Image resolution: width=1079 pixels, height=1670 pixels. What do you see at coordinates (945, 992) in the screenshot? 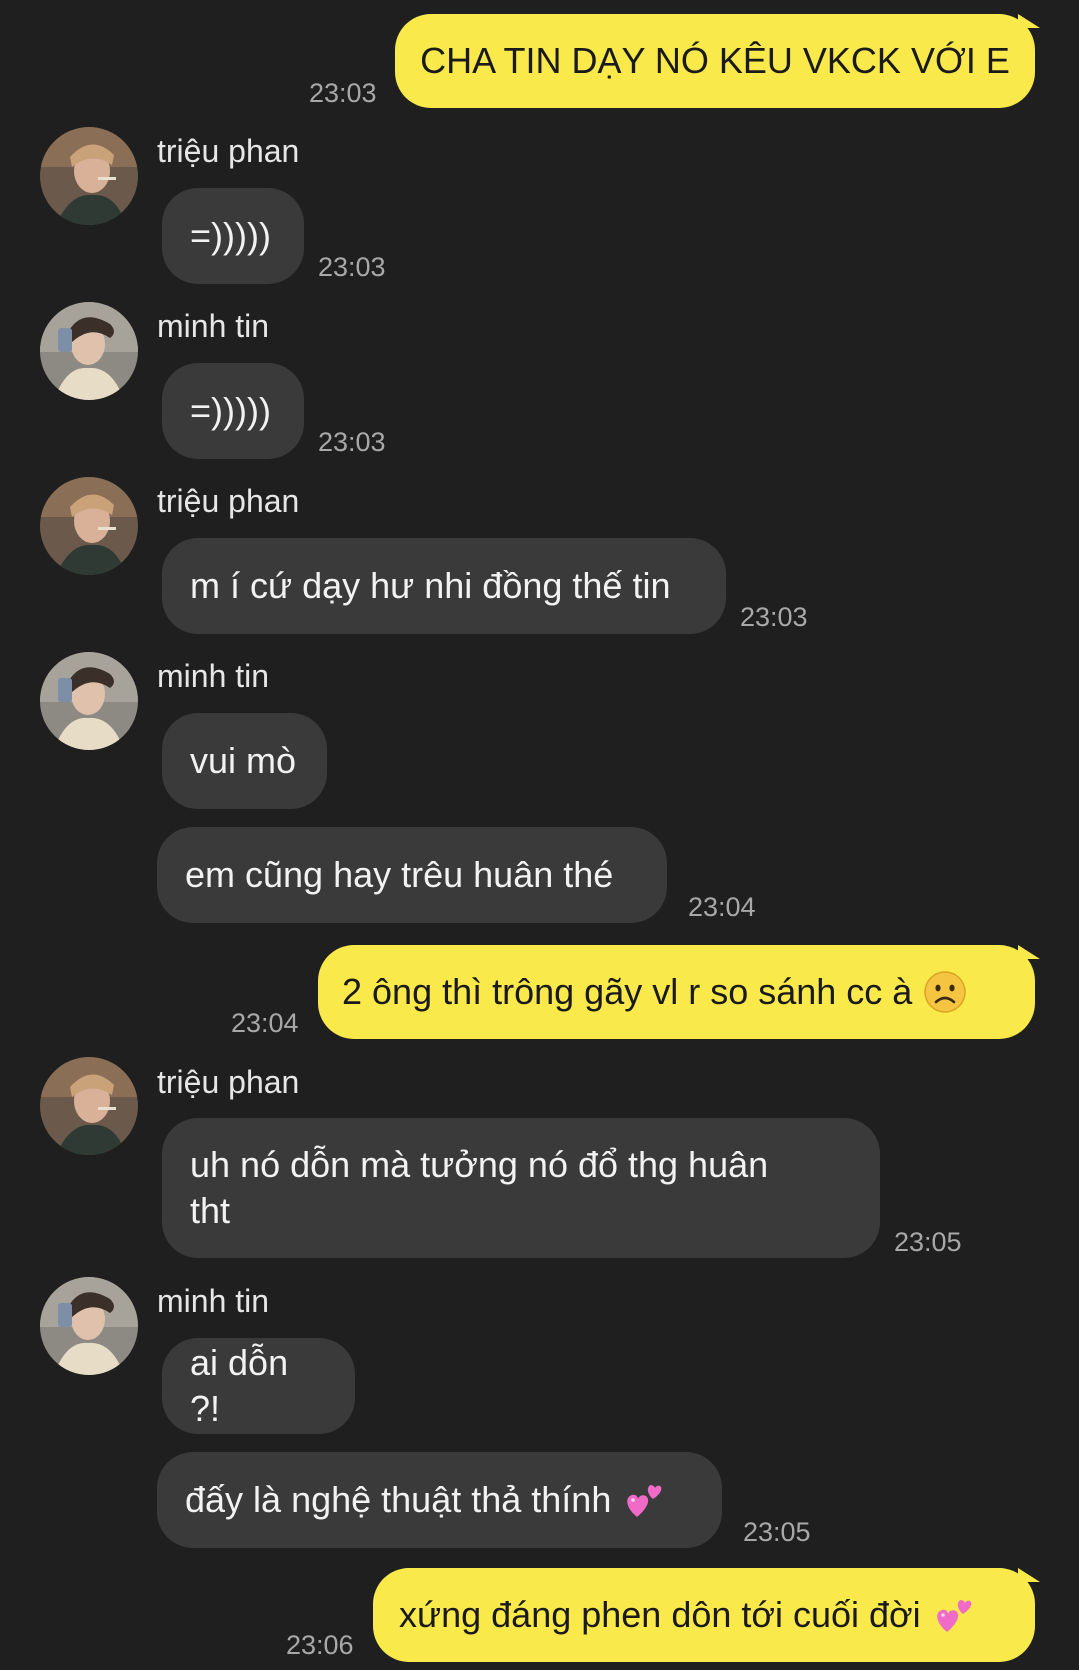
I see `frowning-face-icon` at bounding box center [945, 992].